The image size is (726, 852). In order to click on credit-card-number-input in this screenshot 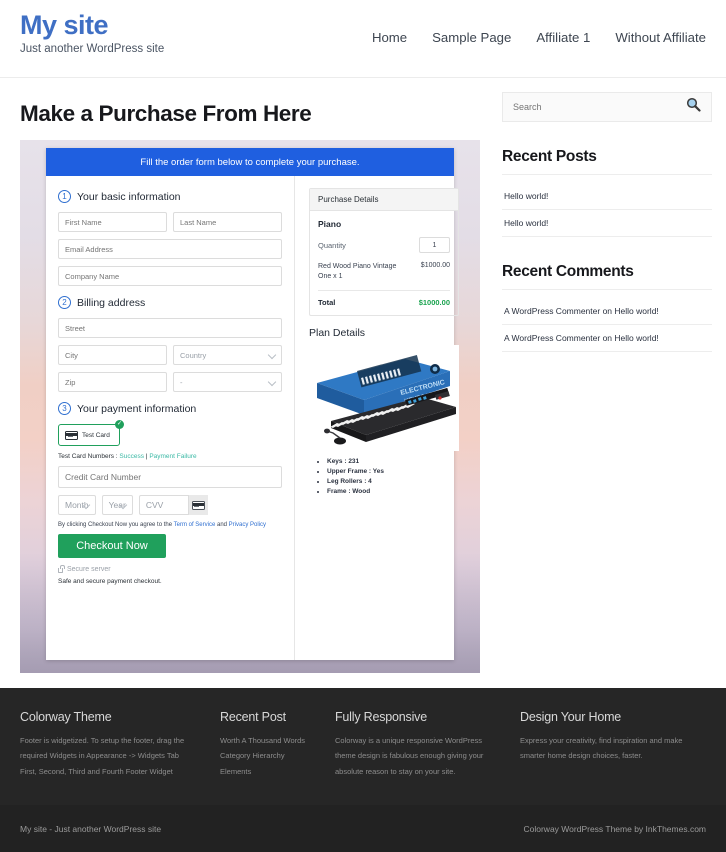, I will do `click(170, 477)`.